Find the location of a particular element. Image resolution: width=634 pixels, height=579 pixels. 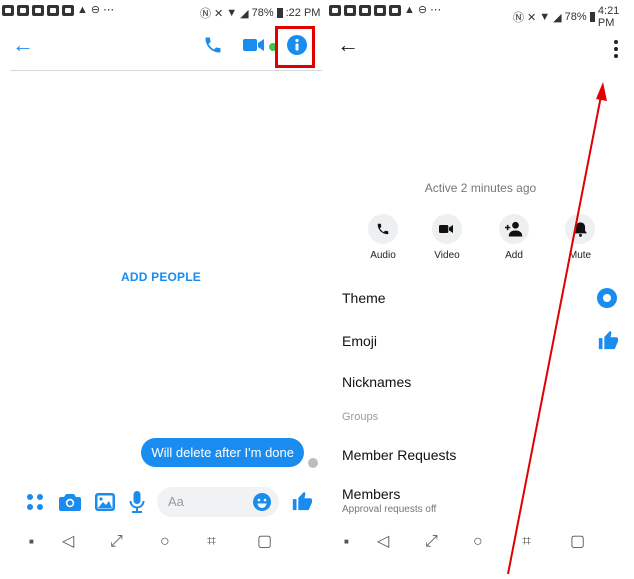

action-label: Video is located at coordinates (447, 255).